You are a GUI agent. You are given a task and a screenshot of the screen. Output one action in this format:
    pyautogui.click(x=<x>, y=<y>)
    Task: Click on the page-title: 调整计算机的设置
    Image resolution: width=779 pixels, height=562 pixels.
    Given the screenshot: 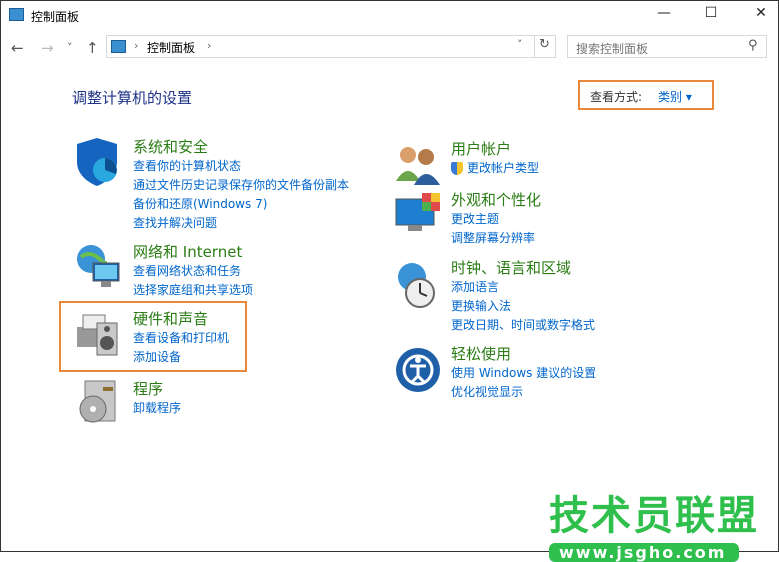 What is the action you would take?
    pyautogui.click(x=132, y=98)
    